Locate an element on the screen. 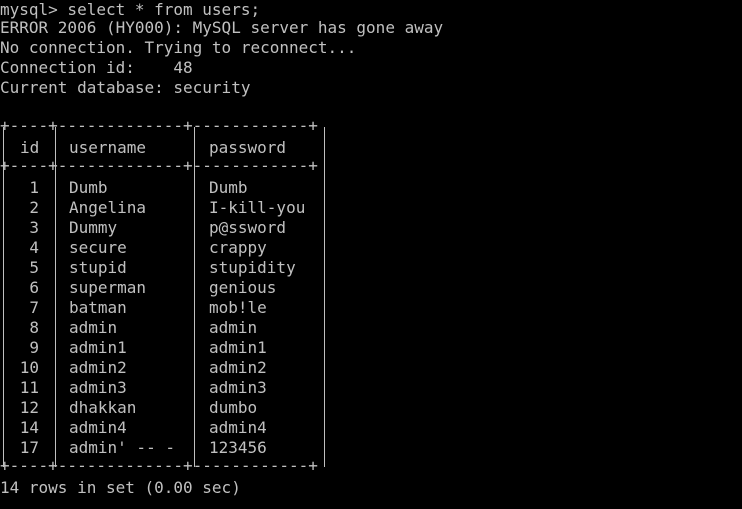 This screenshot has height=509, width=742. result-summary: 14 rows in set (0.00 sec) is located at coordinates (120, 487).